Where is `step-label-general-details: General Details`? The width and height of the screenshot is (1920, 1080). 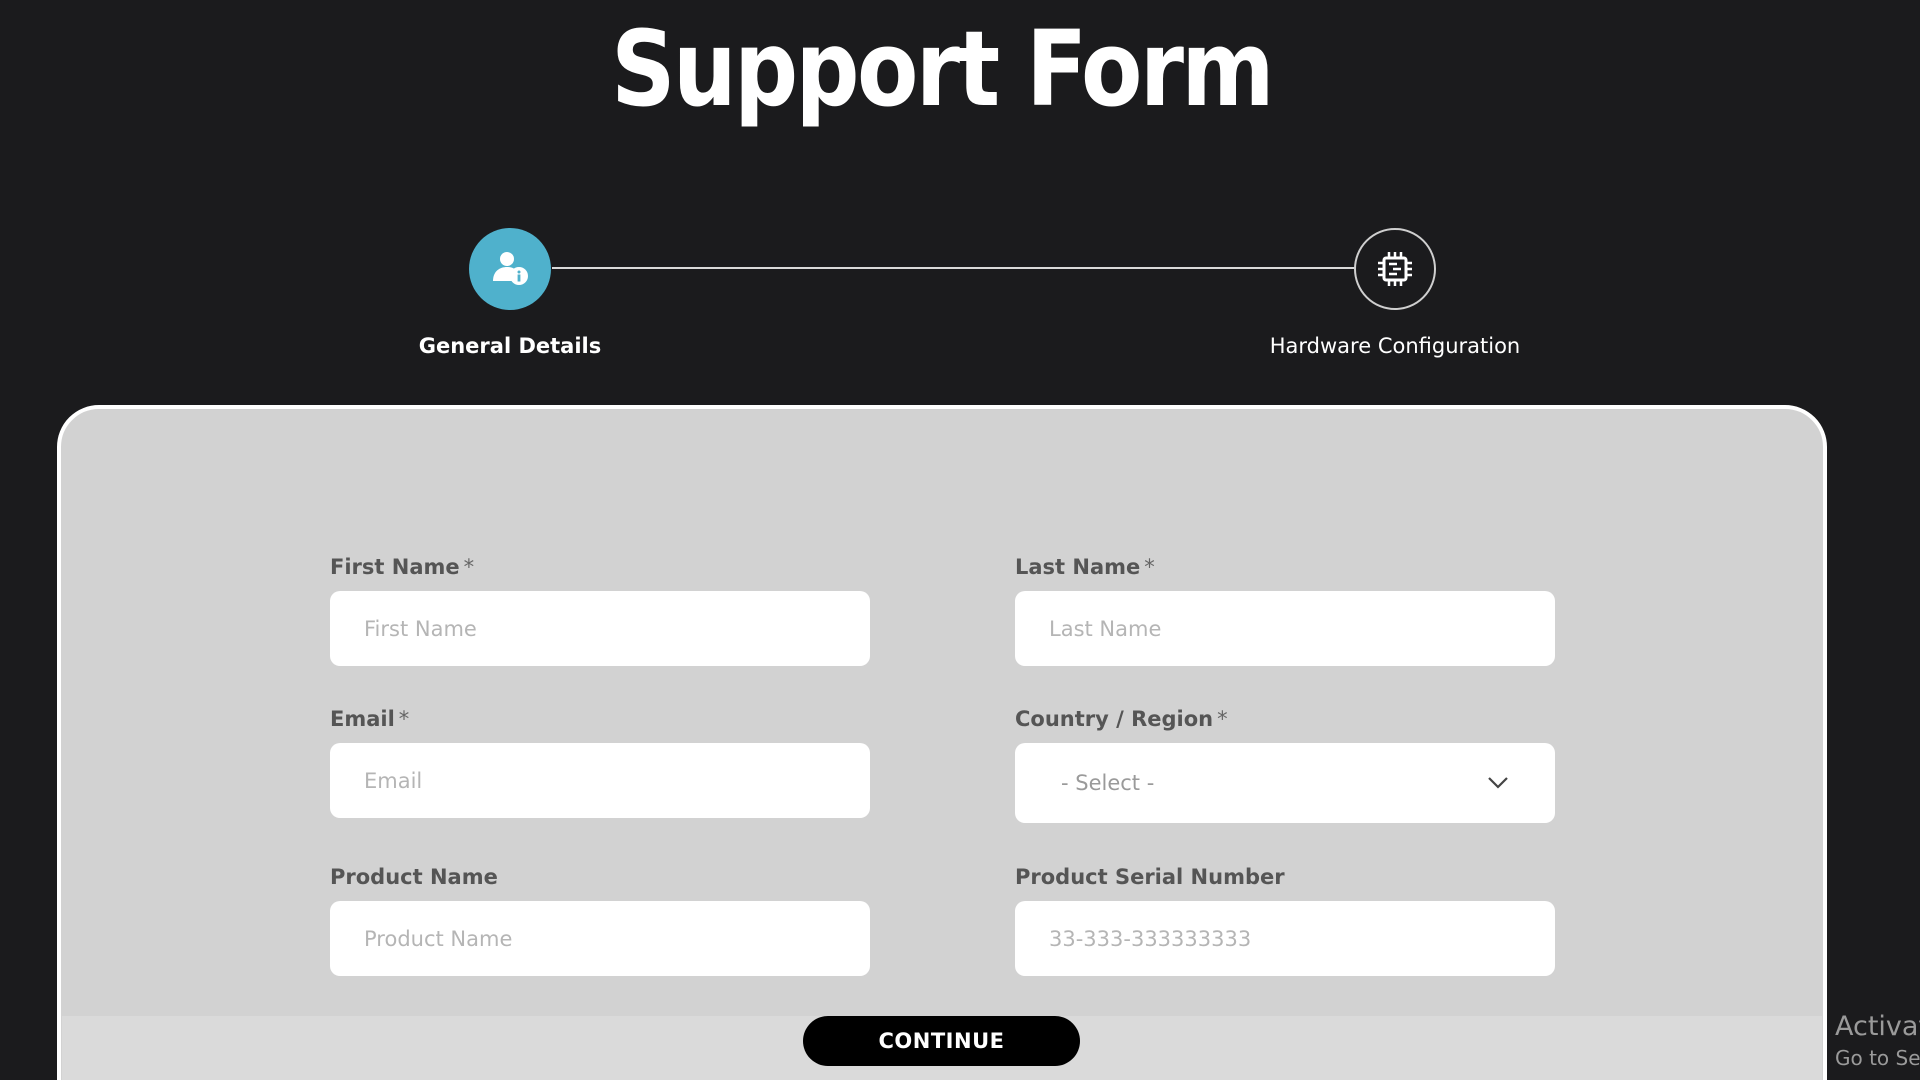
step-label-general-details: General Details is located at coordinates (510, 346).